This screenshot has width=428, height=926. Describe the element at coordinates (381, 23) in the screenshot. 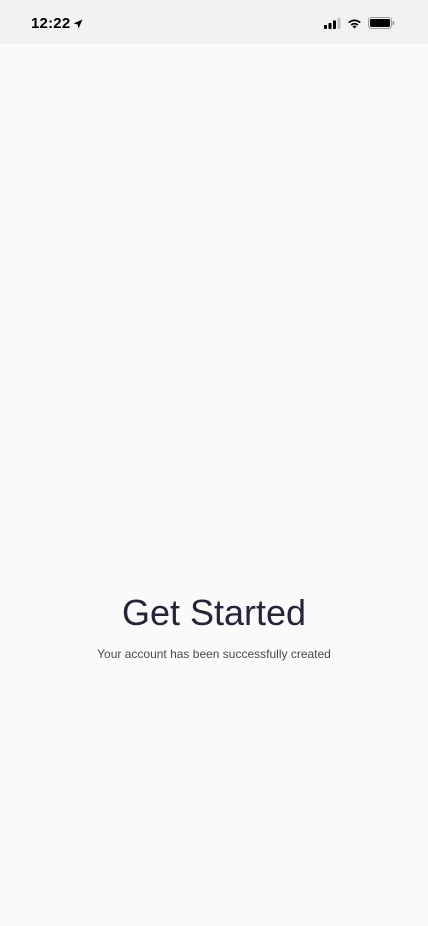

I see `battery-icon` at that location.